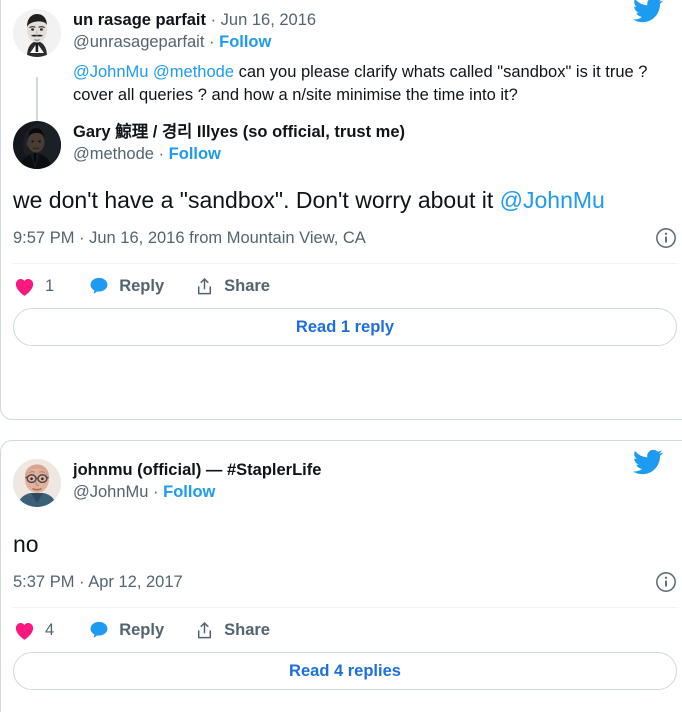 The width and height of the screenshot is (682, 712). Describe the element at coordinates (239, 154) in the screenshot. I see `author-handle-row: @methode · Follow` at that location.